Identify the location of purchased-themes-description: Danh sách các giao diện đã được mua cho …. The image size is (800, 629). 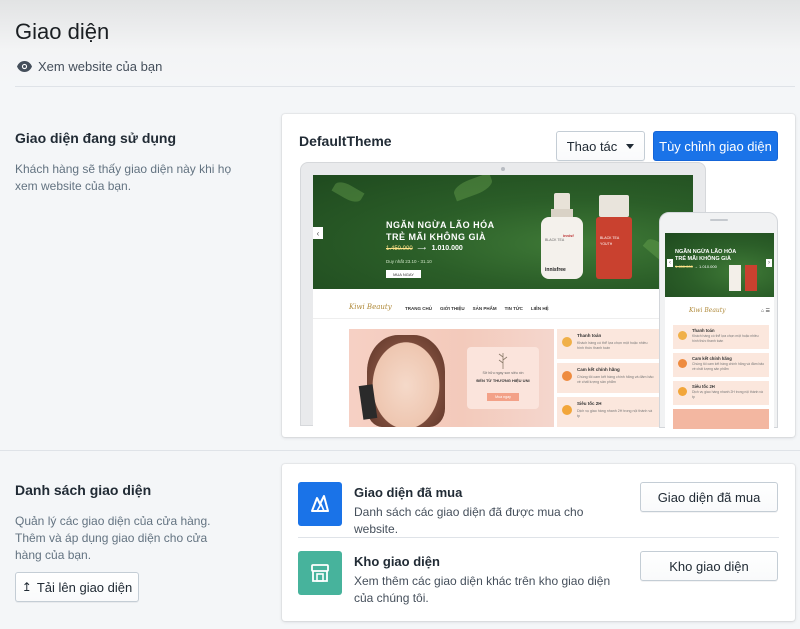
(469, 520).